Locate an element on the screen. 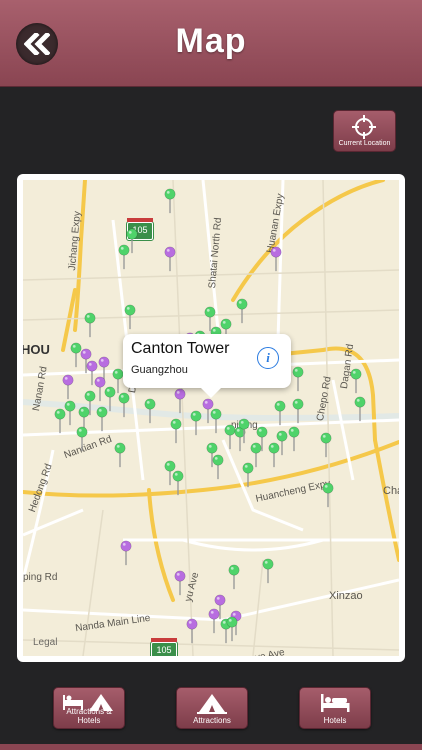 The width and height of the screenshot is (422, 750). info-icon: i is located at coordinates (268, 358).